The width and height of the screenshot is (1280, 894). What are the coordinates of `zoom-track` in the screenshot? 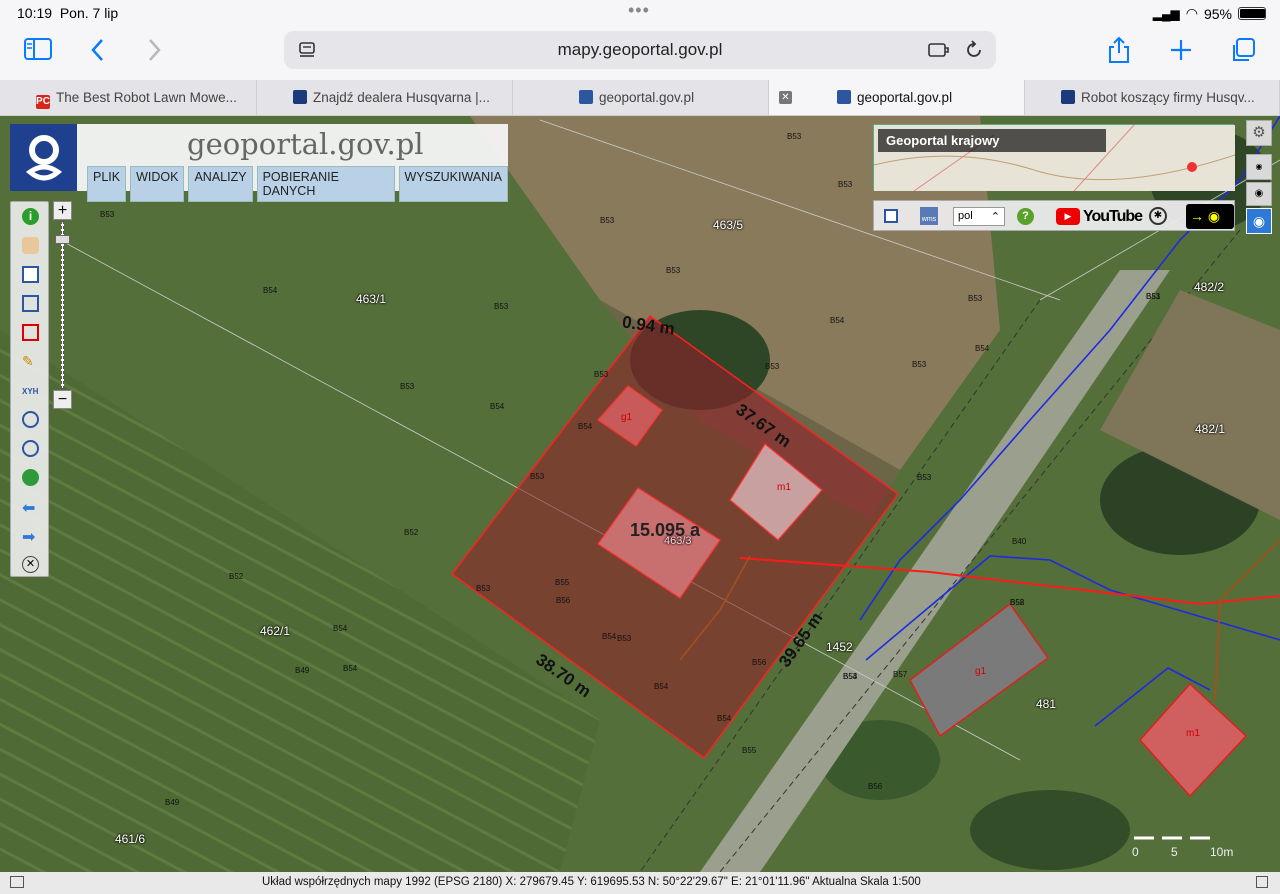 It's located at (62, 305).